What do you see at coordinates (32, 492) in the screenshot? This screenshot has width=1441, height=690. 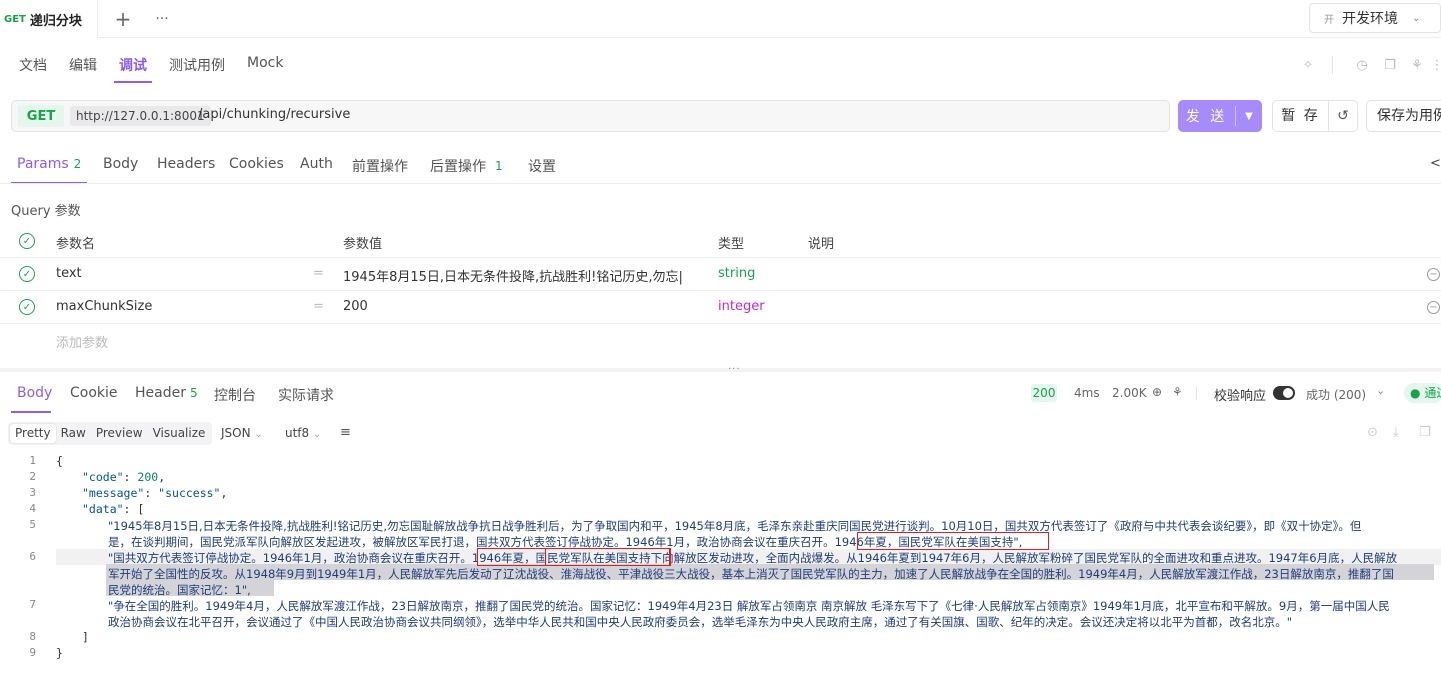 I see `line-number: 3` at bounding box center [32, 492].